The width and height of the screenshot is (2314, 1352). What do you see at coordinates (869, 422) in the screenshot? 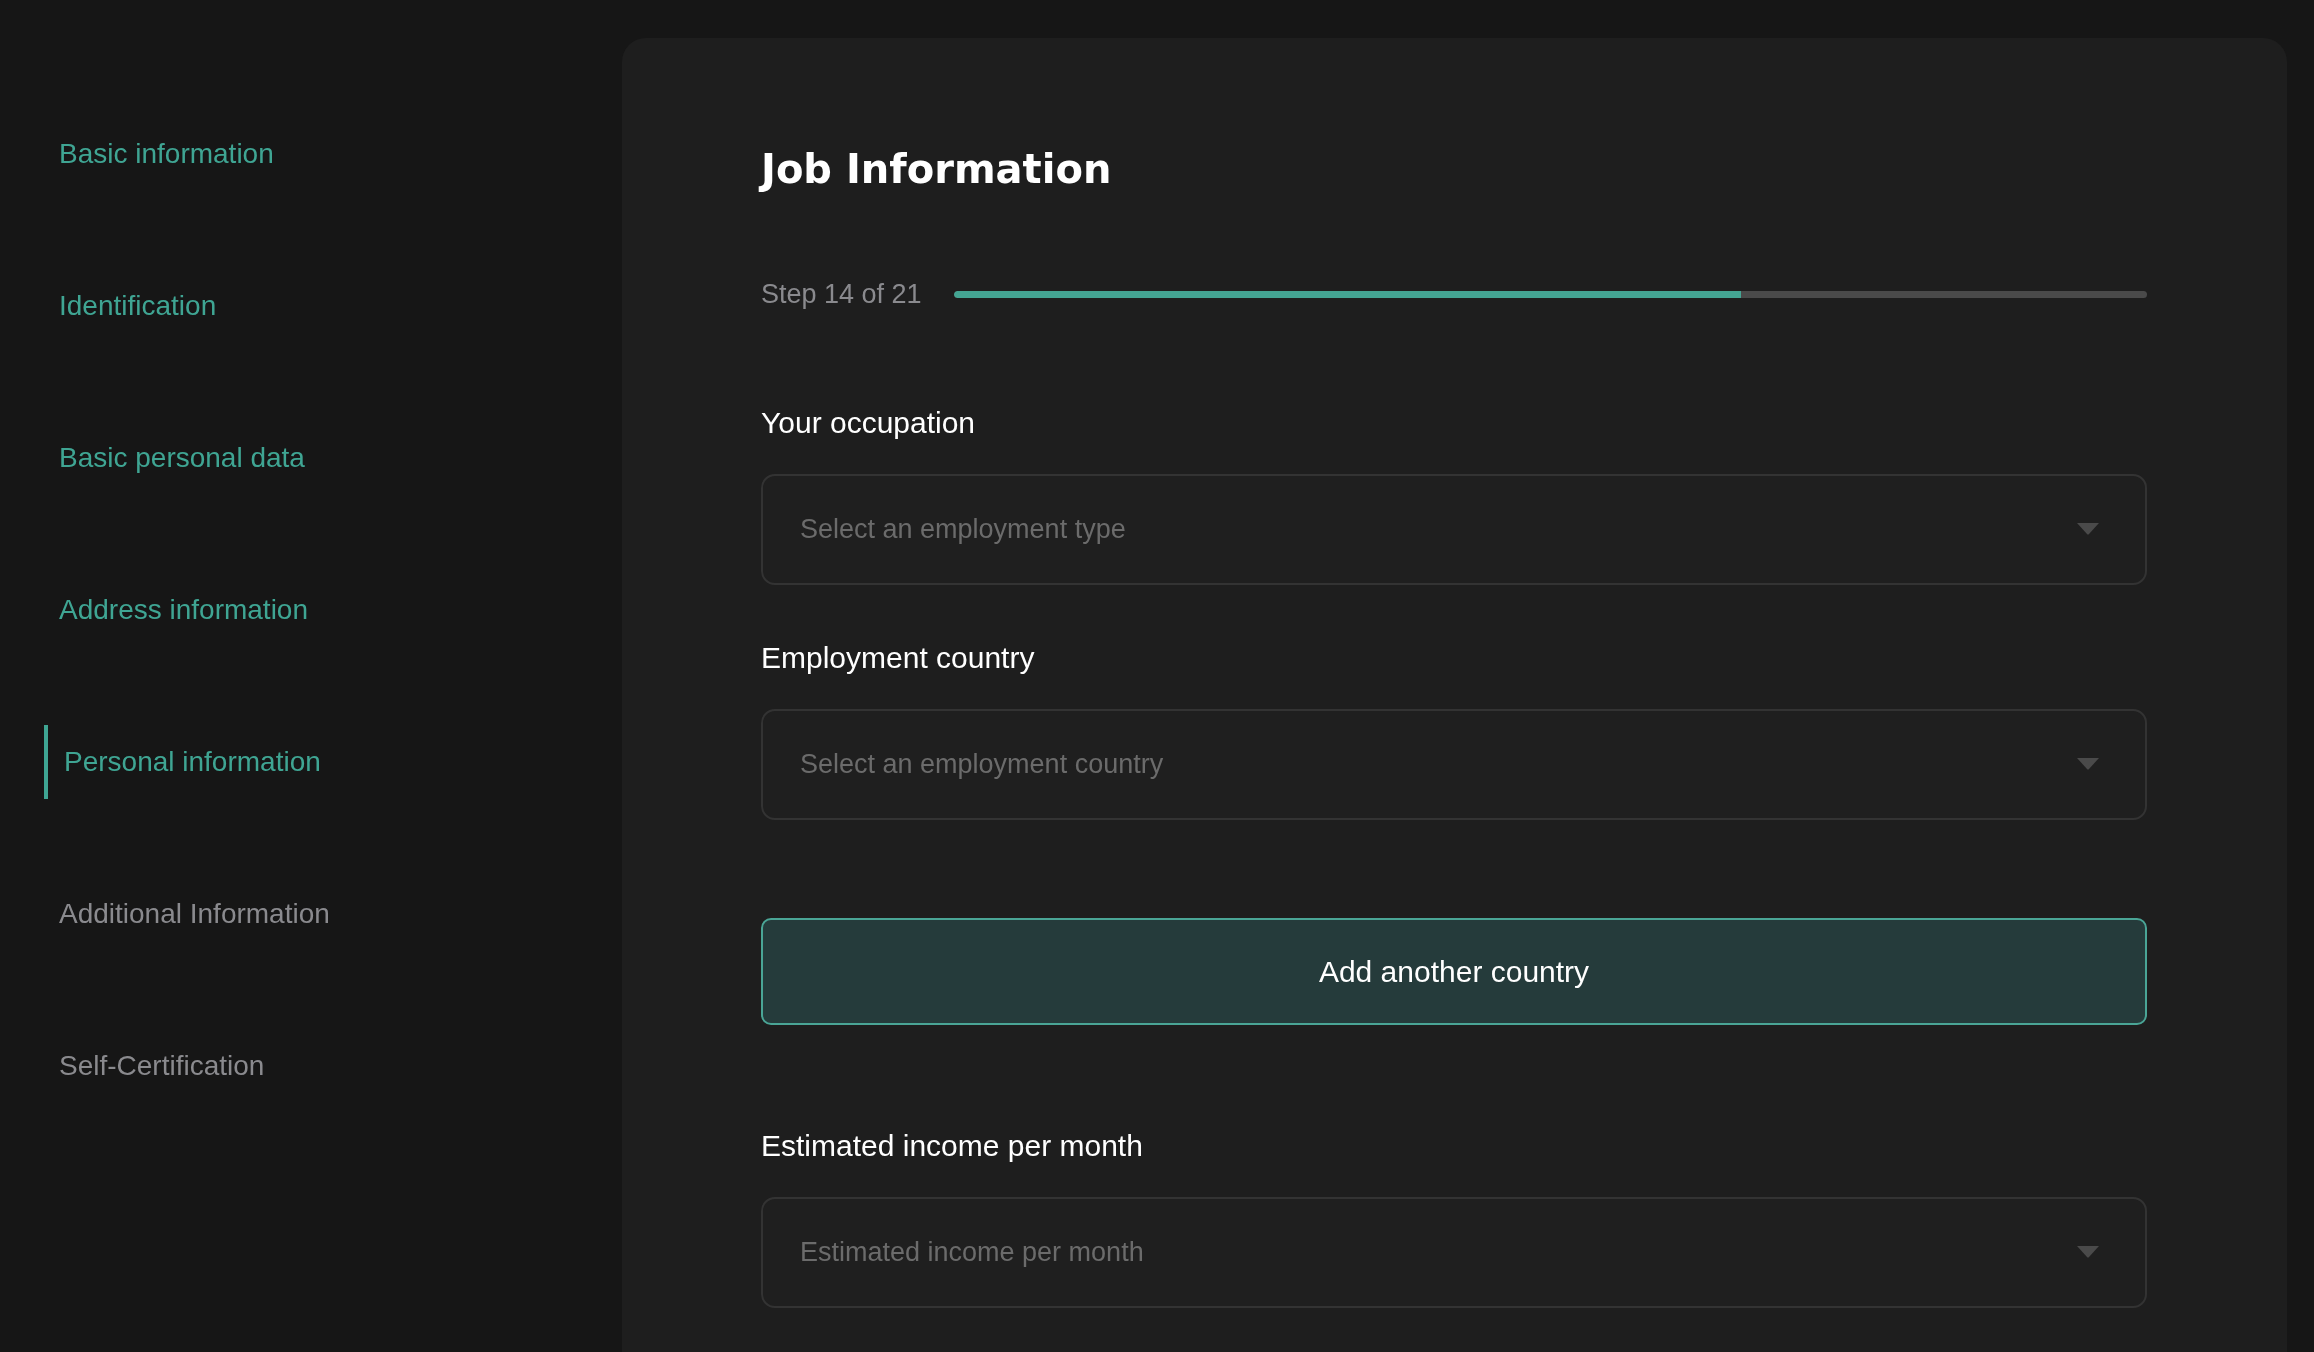
I see `field-label: Your occupation` at bounding box center [869, 422].